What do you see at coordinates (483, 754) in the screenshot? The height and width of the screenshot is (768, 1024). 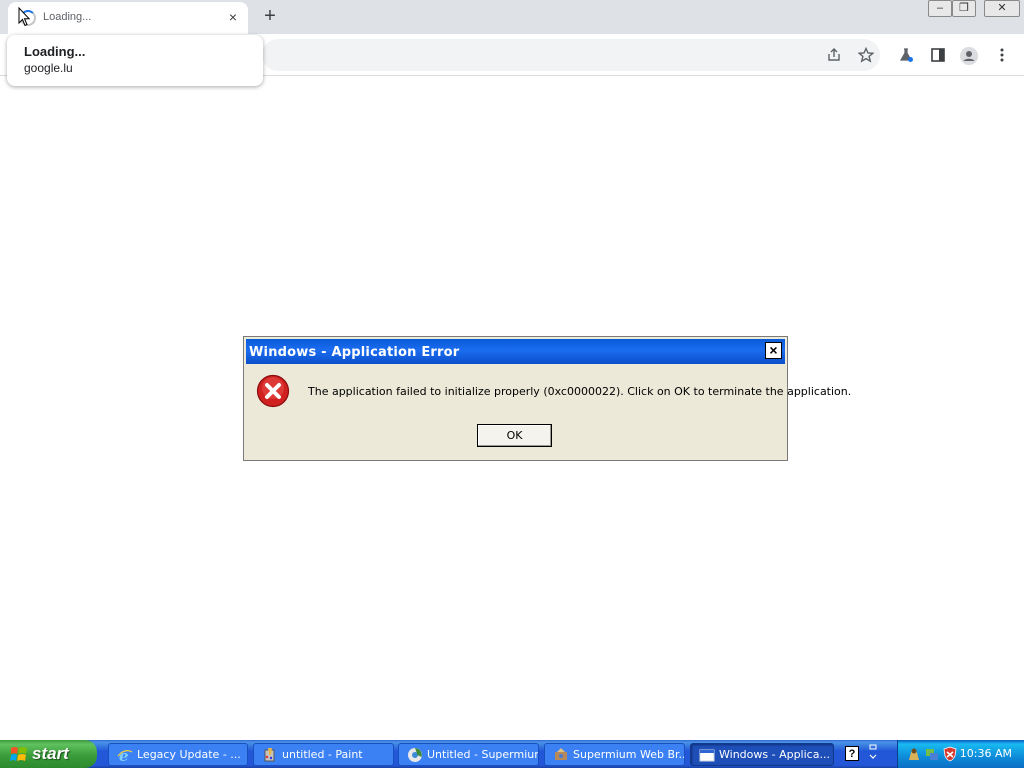 I see `task-label: Untitled - Supermium` at bounding box center [483, 754].